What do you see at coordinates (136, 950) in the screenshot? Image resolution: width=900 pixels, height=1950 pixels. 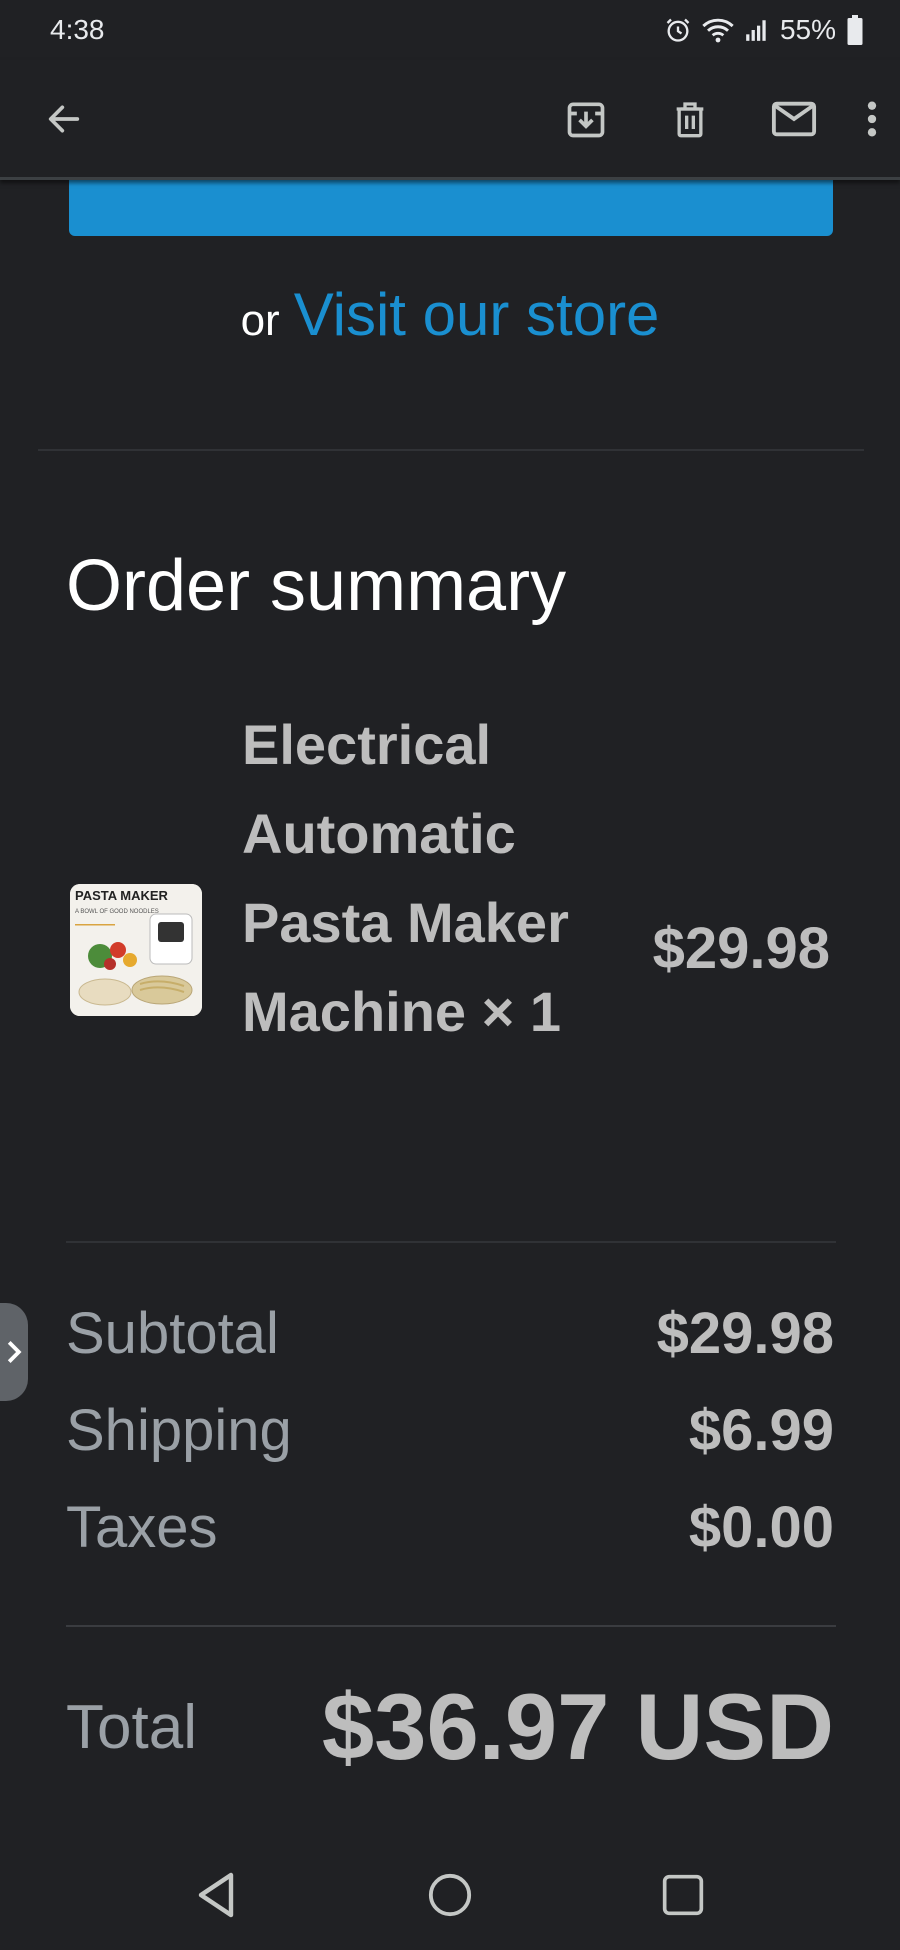 I see `product-image: PASTA MAKER A BOWL OF GOOD NOODLES` at bounding box center [136, 950].